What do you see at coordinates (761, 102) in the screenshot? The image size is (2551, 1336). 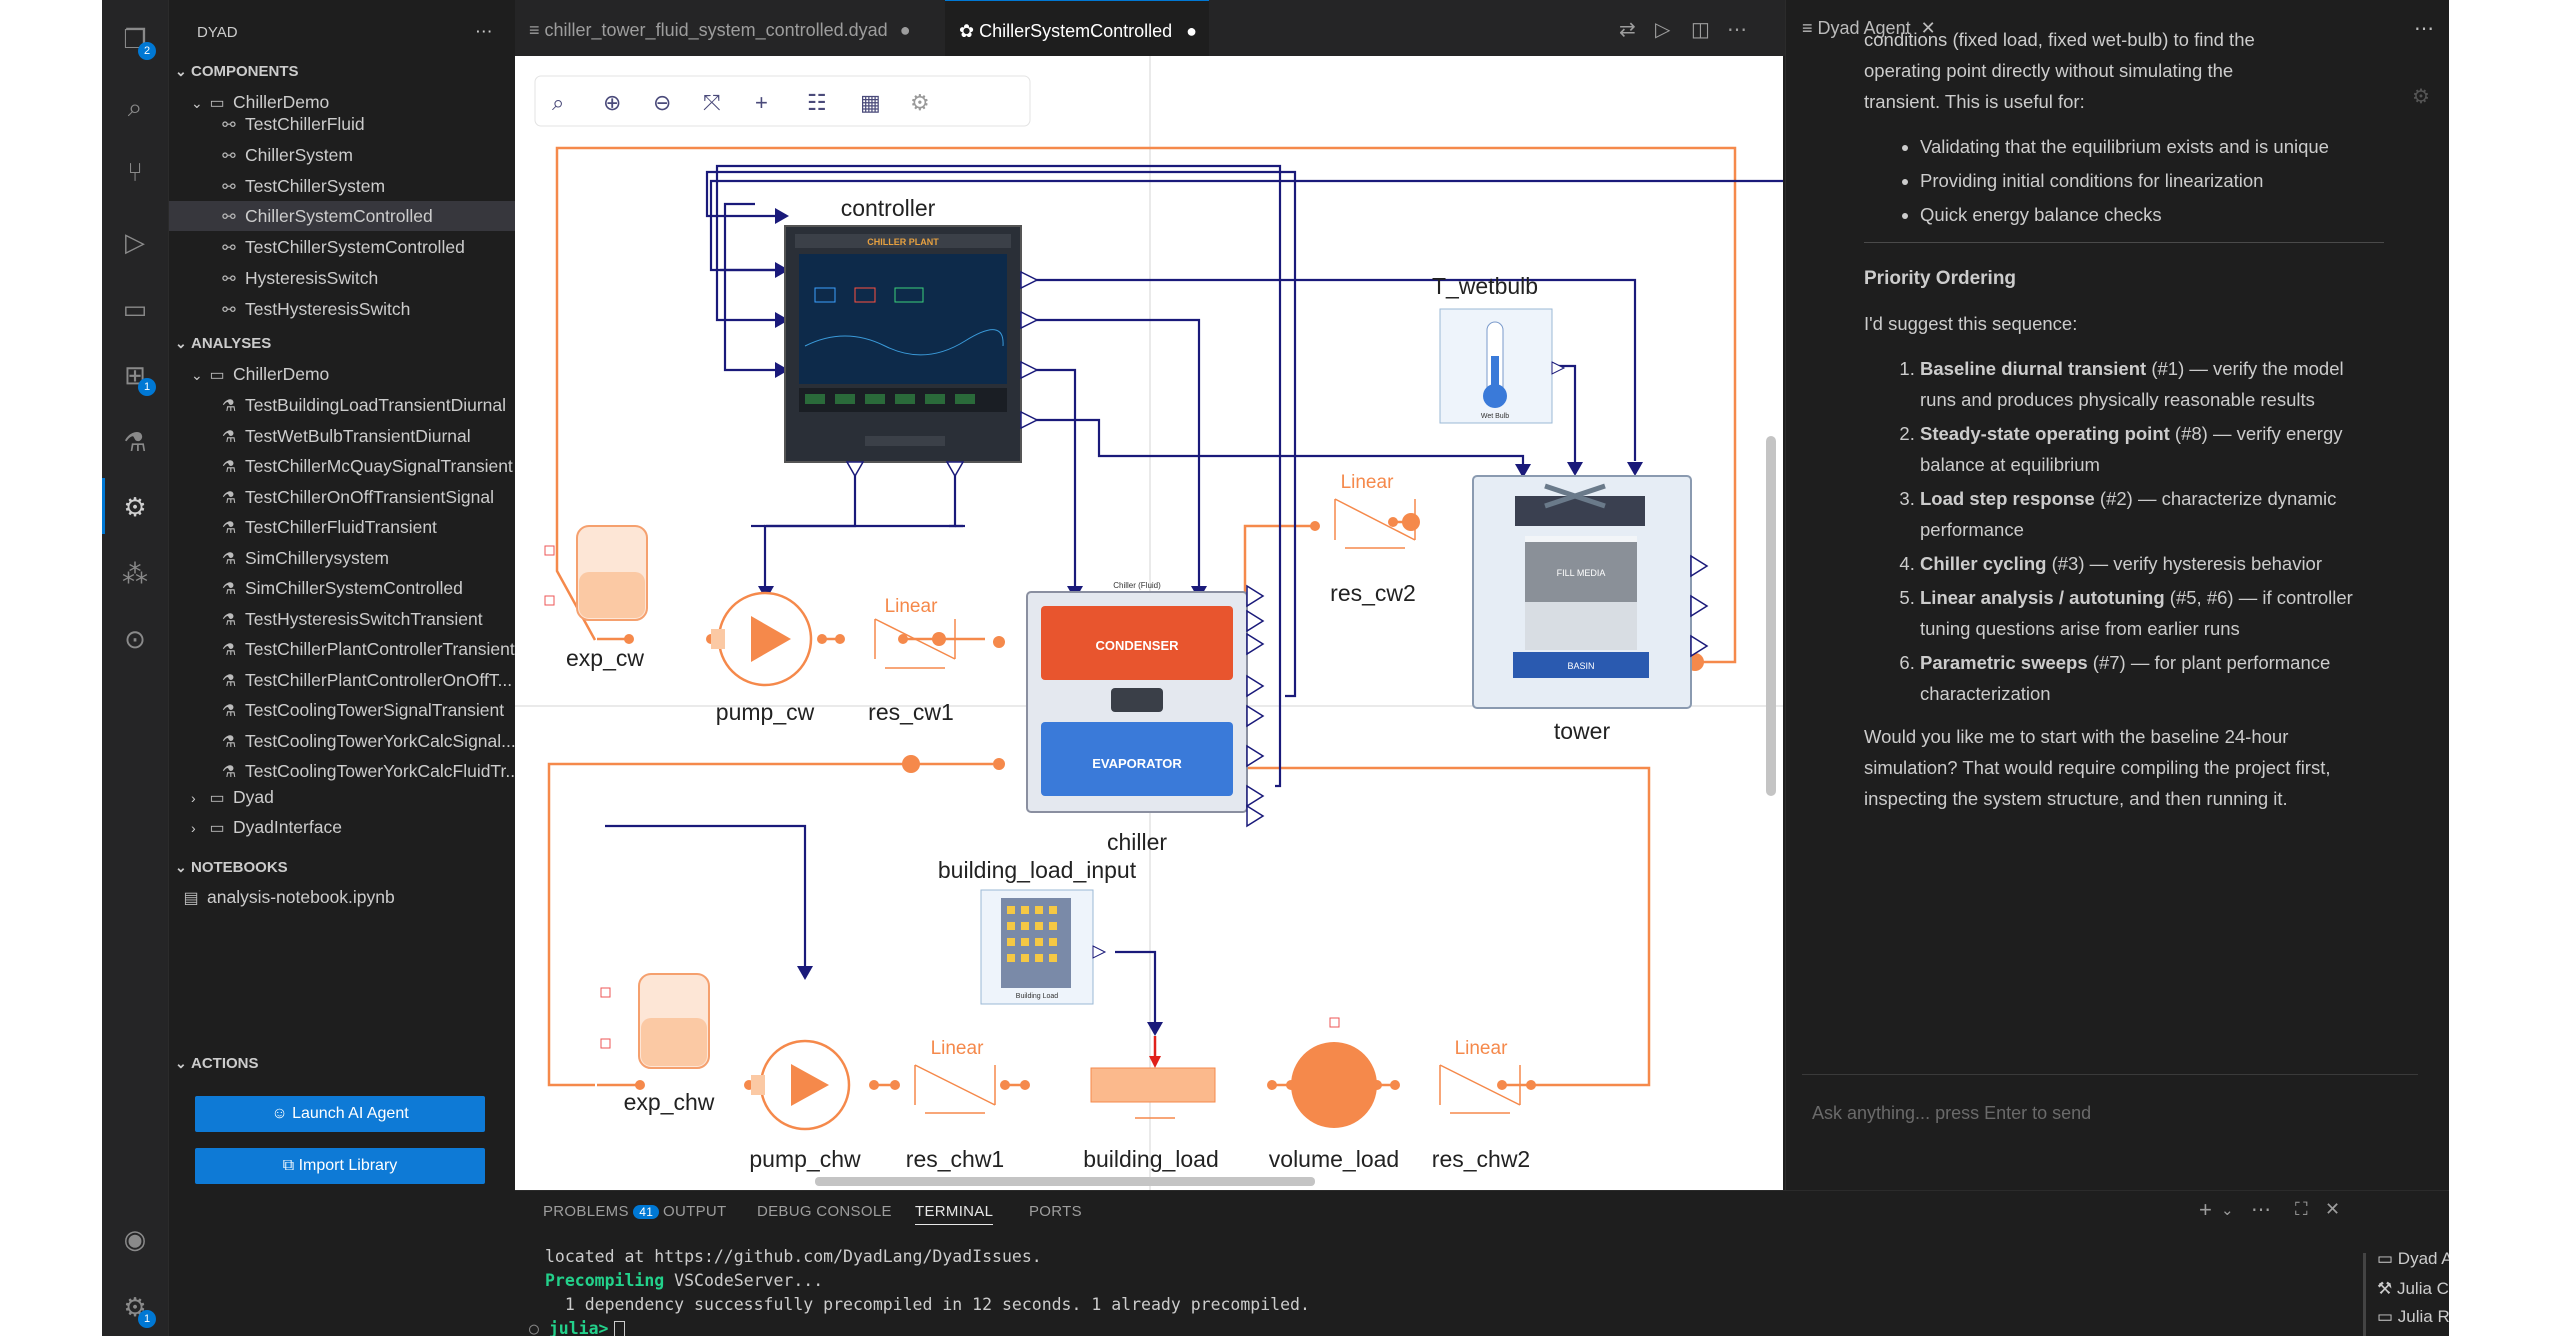 I see `add-icon: +` at bounding box center [761, 102].